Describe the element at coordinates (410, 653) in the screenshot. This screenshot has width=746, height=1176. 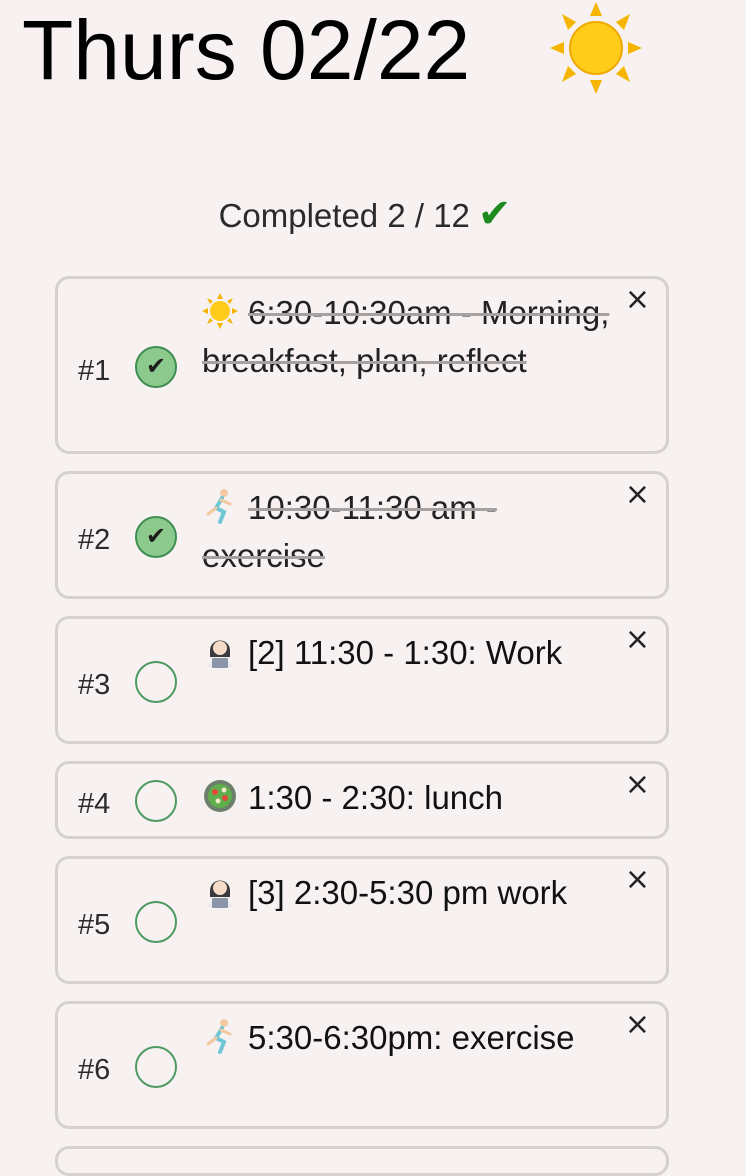
I see `task-text: [2] 11:30 - 1:30: Work` at that location.